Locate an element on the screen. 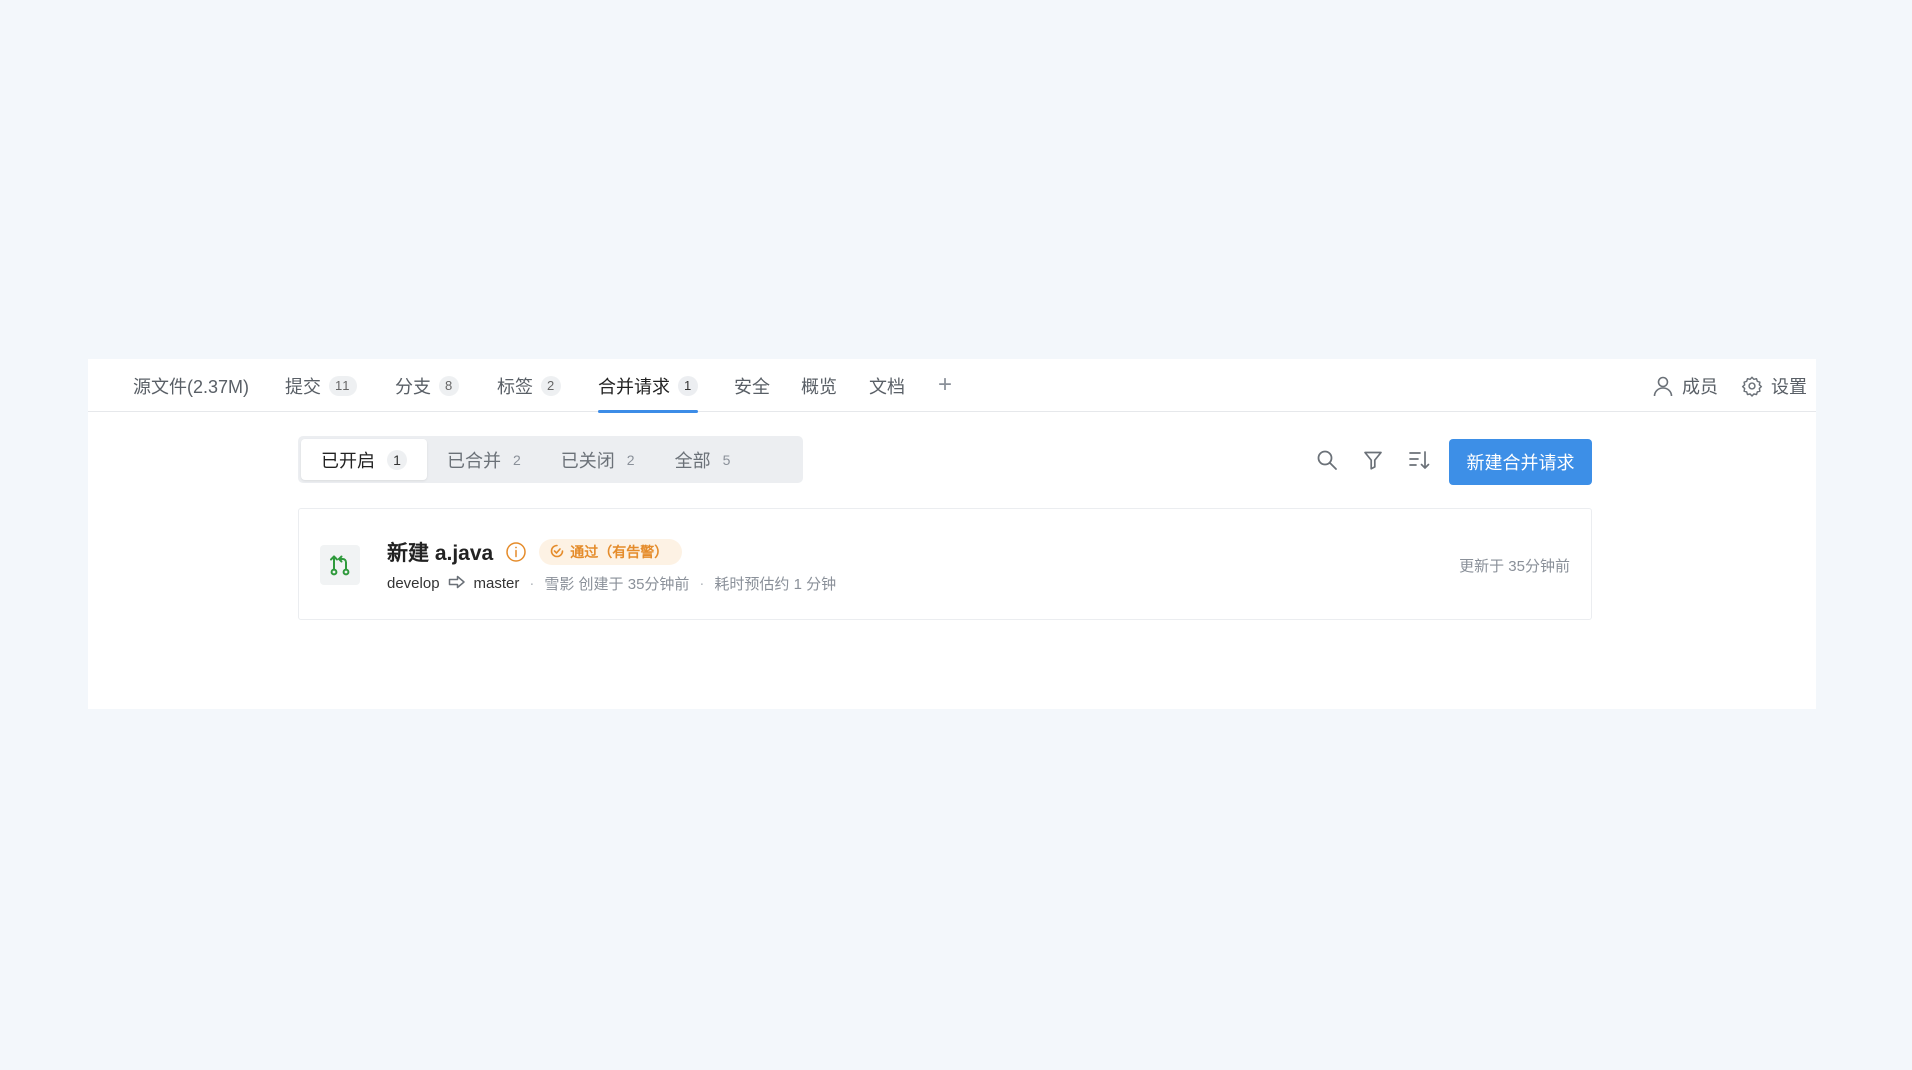 The width and height of the screenshot is (1912, 1070). filter-icon is located at coordinates (1373, 462).